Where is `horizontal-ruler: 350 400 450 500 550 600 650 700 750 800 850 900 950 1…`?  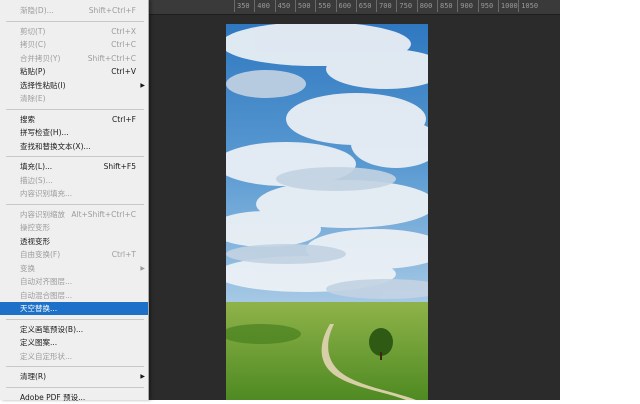
horizontal-ruler: 350 400 450 500 550 600 650 700 750 800 850 900 950 1… is located at coordinates (320, 7).